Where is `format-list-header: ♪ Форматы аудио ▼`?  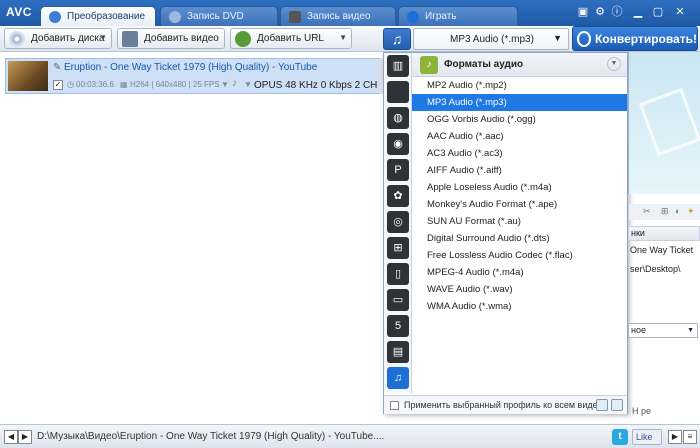 format-list-header: ♪ Форматы аудио ▼ is located at coordinates (519, 65).